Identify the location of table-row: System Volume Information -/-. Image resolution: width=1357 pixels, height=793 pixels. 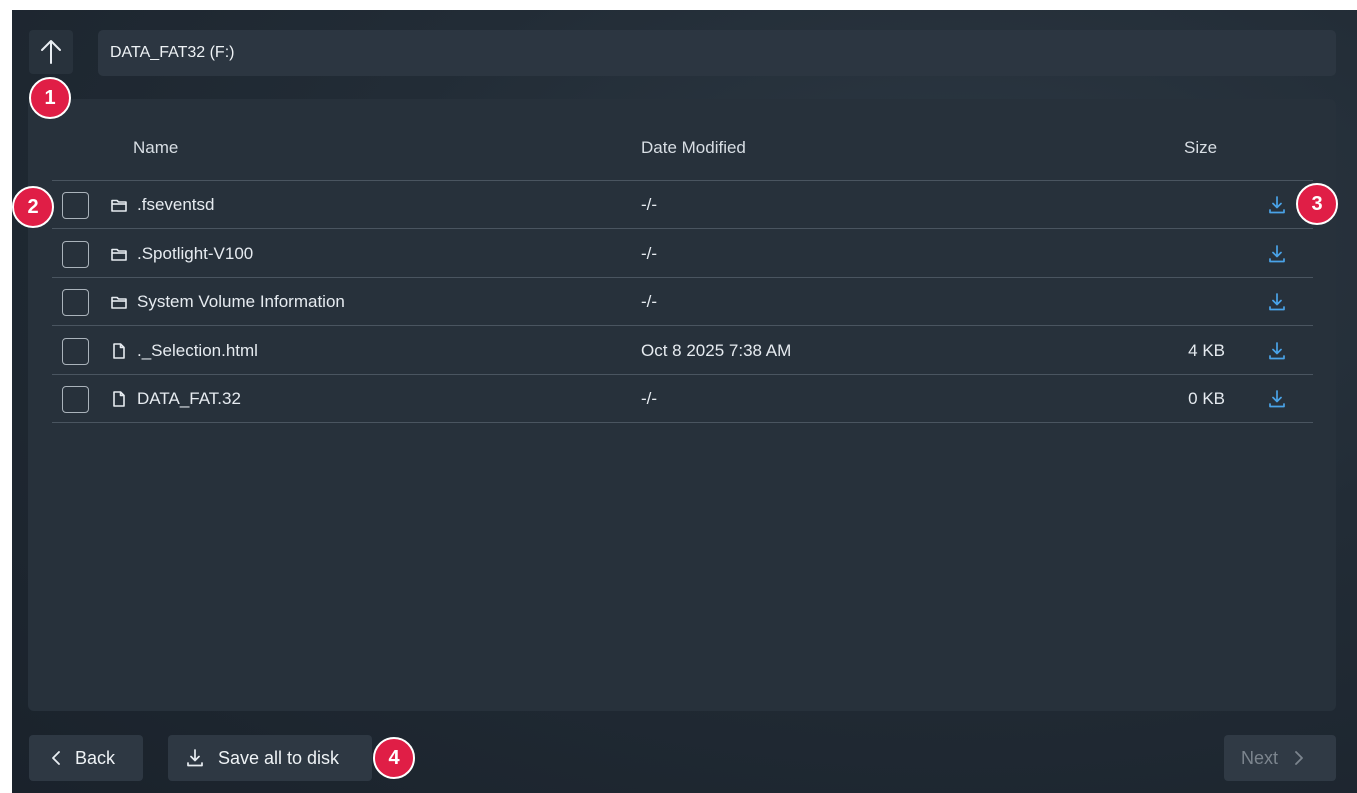
(682, 302).